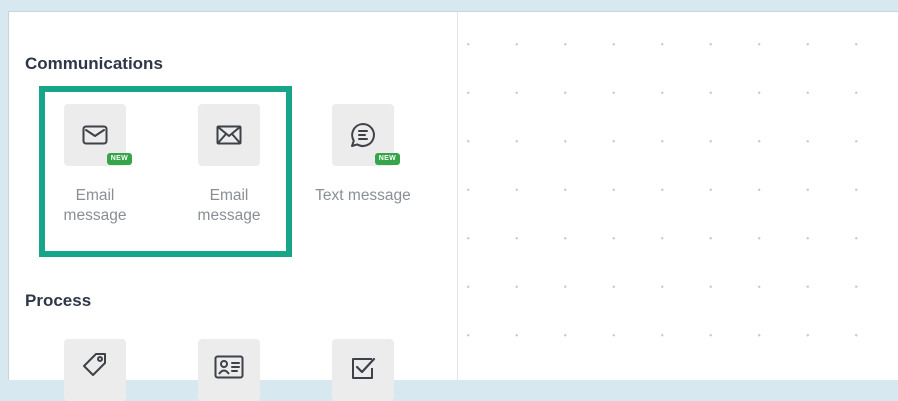  What do you see at coordinates (363, 135) in the screenshot?
I see `chat-bubble-icon` at bounding box center [363, 135].